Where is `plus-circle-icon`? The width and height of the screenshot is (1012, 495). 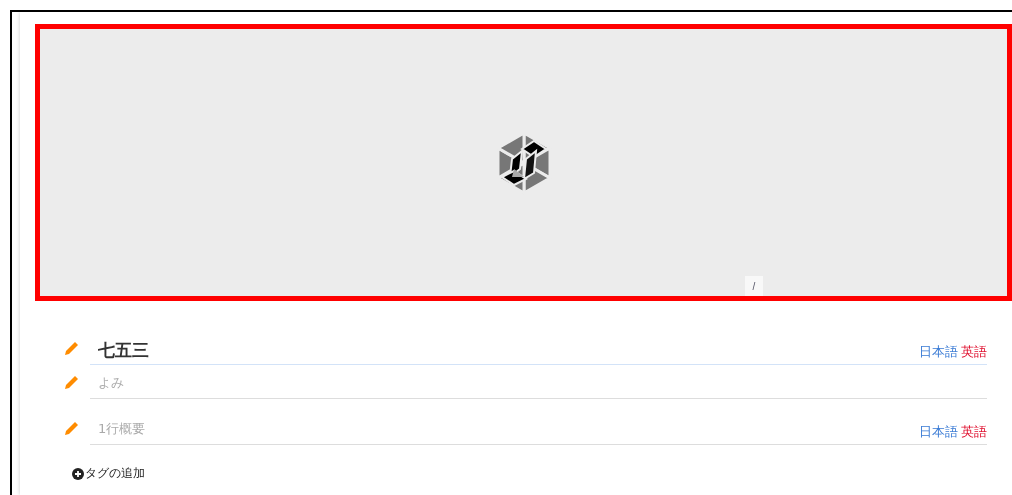
plus-circle-icon is located at coordinates (78, 473).